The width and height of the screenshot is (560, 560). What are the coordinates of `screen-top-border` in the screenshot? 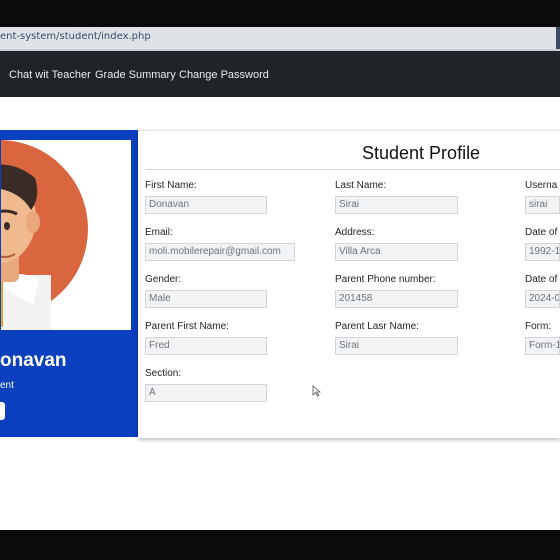 It's located at (280, 13).